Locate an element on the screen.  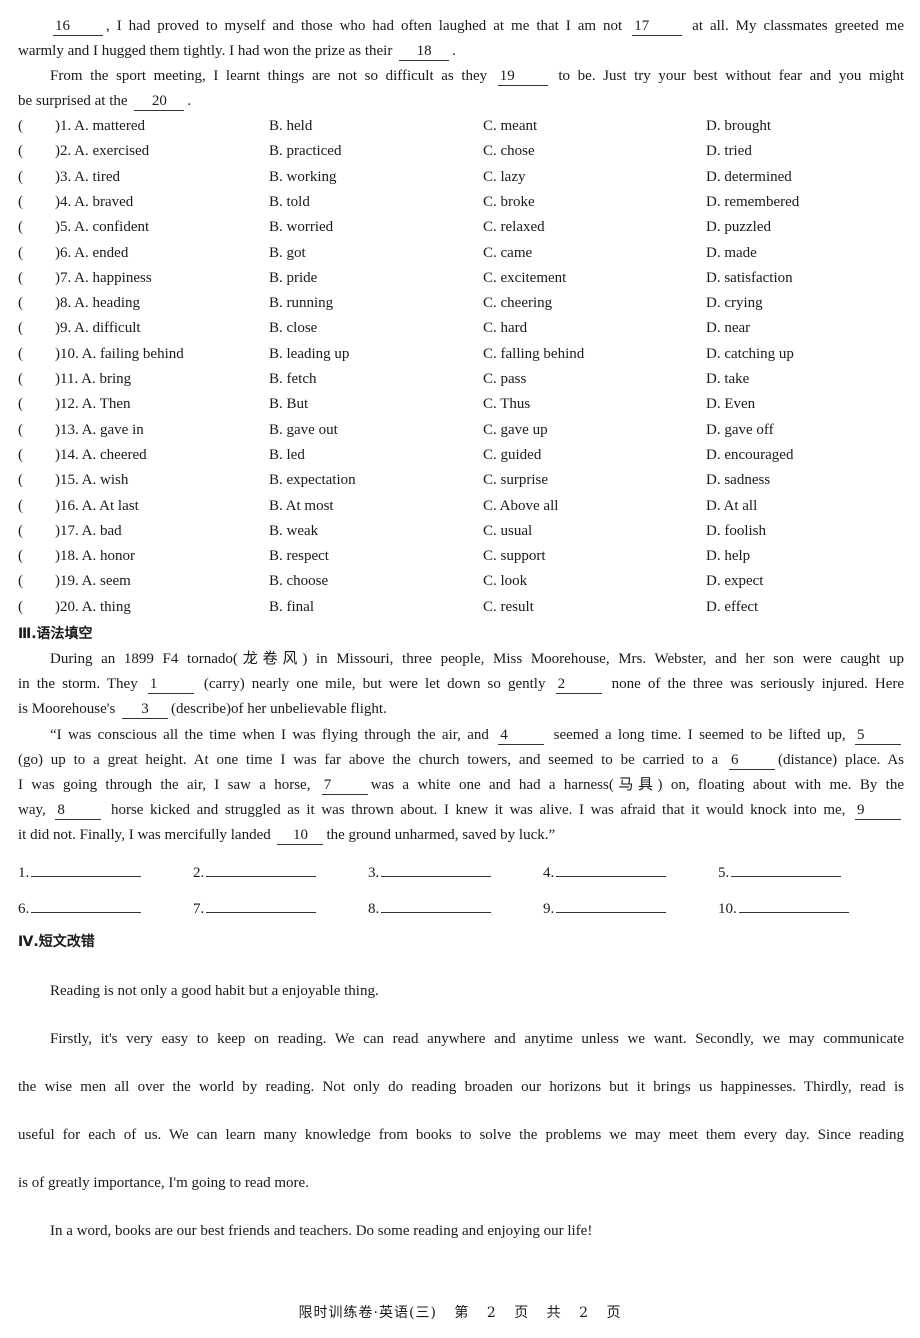
answer-field: 5. is located at coordinates (780, 872).